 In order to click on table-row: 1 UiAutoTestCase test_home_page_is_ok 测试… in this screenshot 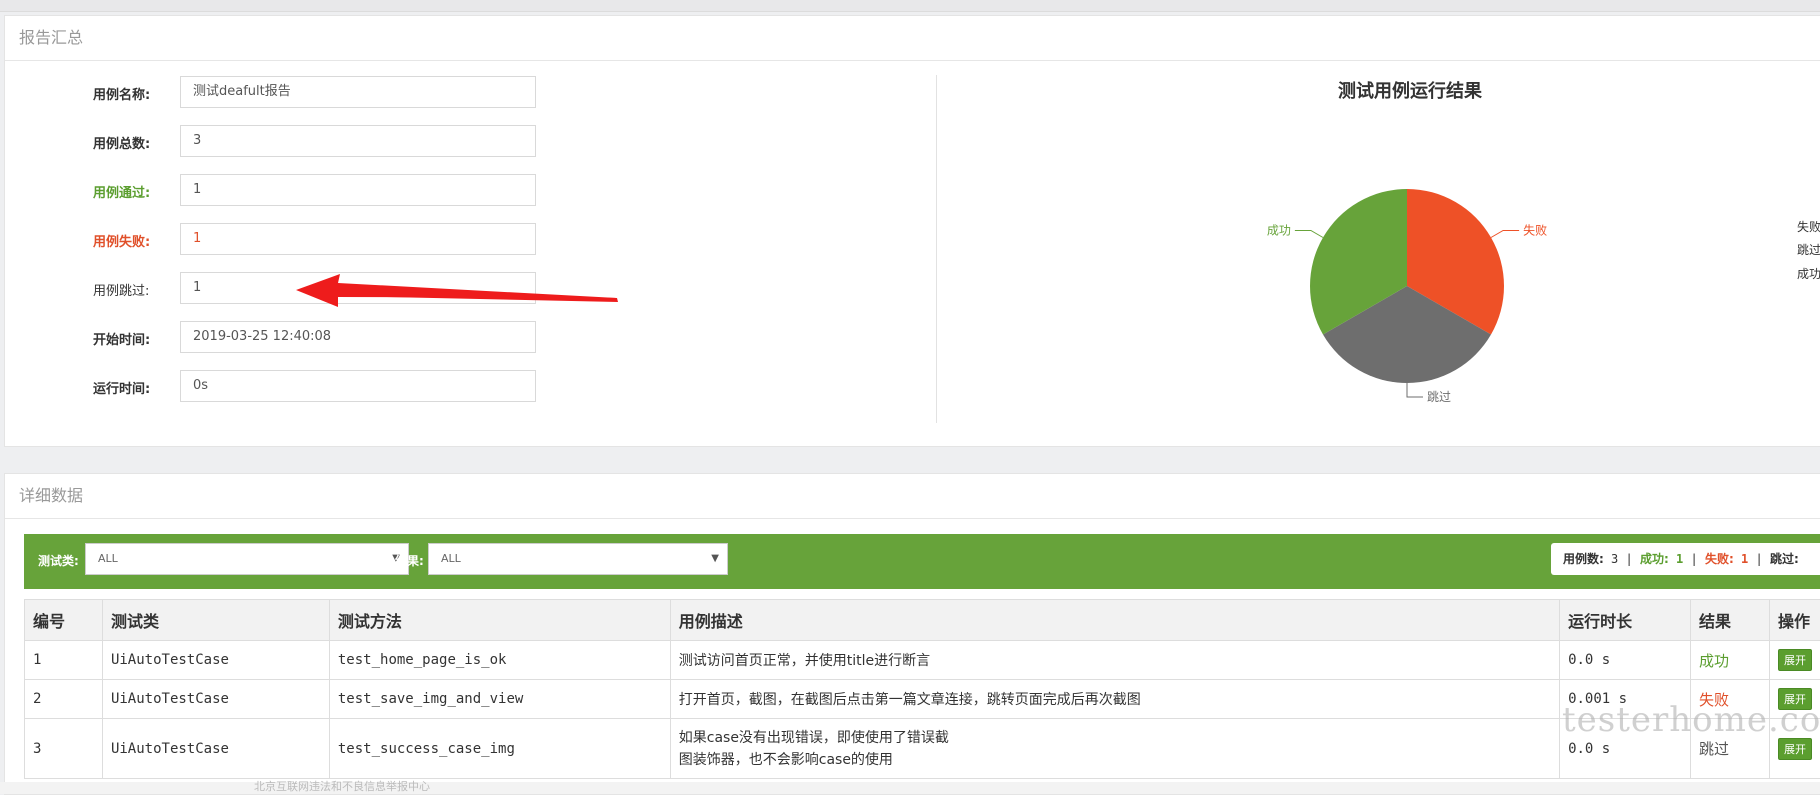, I will do `click(922, 660)`.